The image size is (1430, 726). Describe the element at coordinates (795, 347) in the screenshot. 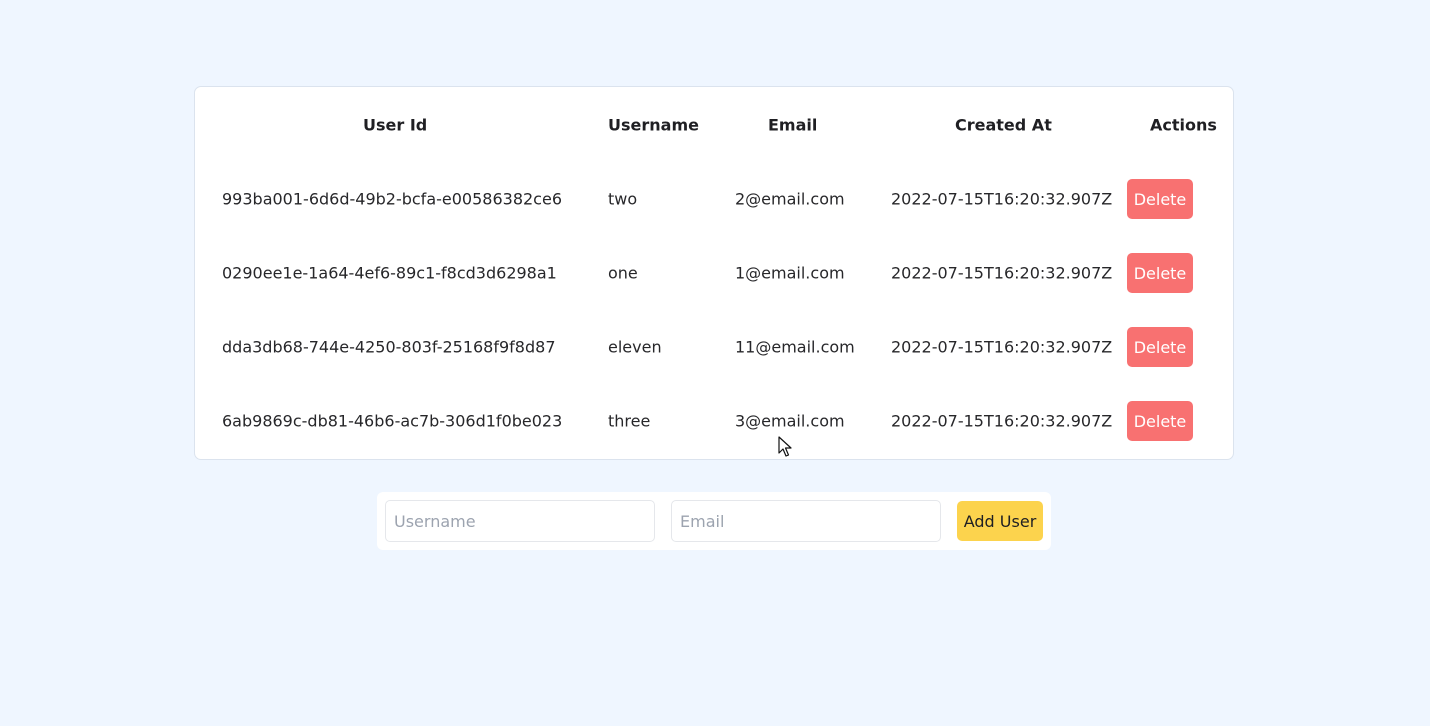

I see `email-cell: 11@email.com` at that location.